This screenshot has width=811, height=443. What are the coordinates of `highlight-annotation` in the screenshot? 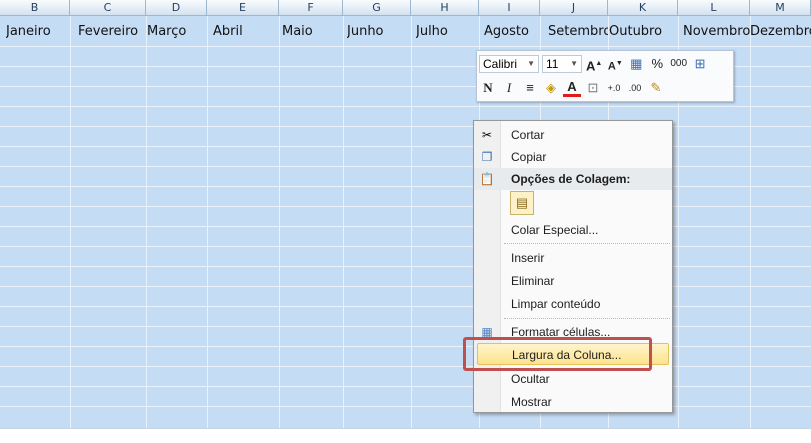 It's located at (557, 354).